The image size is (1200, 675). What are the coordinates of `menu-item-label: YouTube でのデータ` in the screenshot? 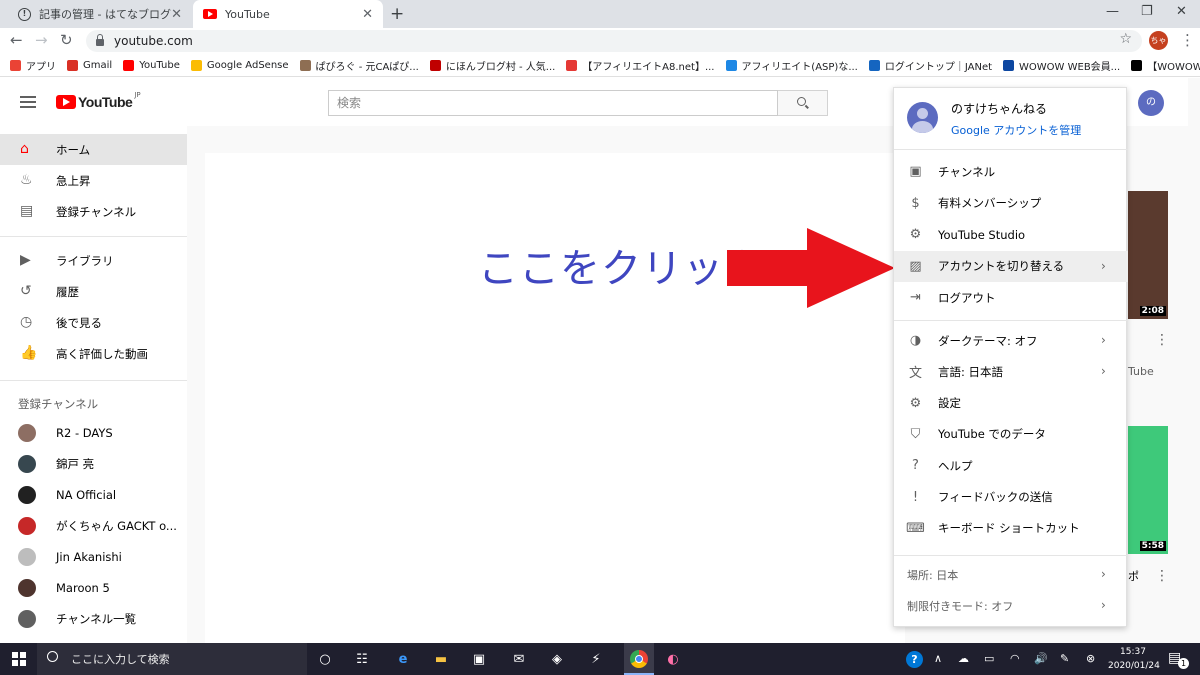 It's located at (992, 434).